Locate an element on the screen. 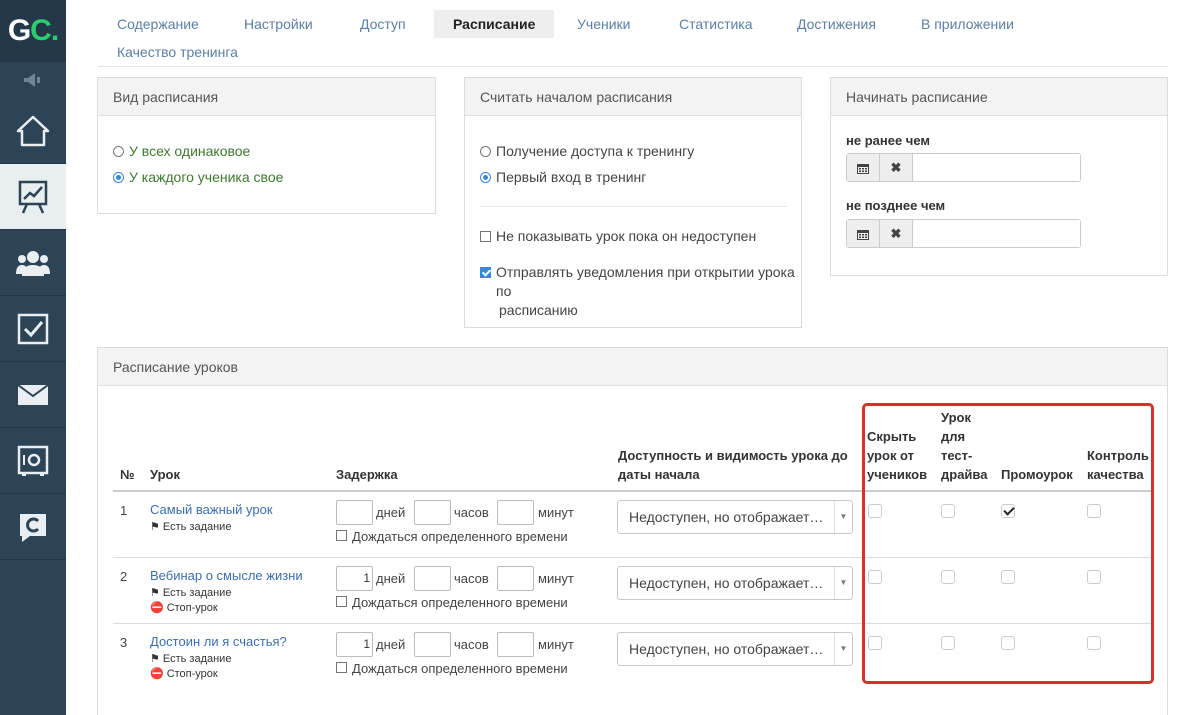  chat-icon is located at coordinates (33, 527).